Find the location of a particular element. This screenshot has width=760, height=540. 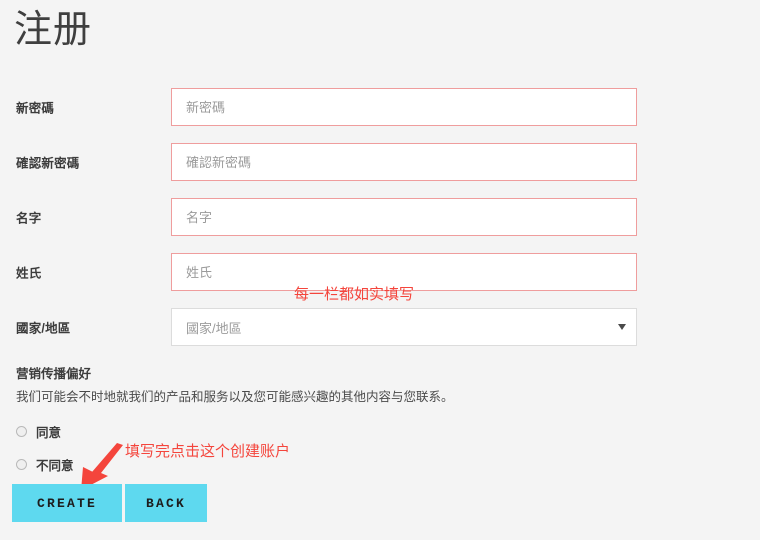

label-new-password: 新密碼 is located at coordinates (35, 108).